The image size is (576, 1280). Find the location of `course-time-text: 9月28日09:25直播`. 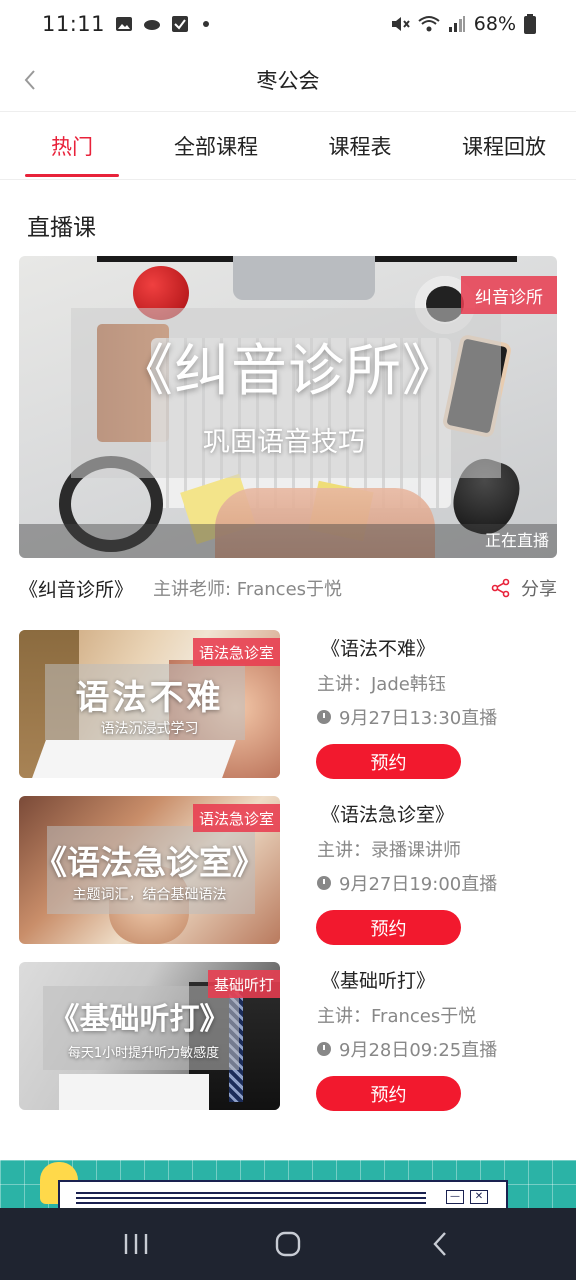

course-time-text: 9月28日09:25直播 is located at coordinates (418, 1050).